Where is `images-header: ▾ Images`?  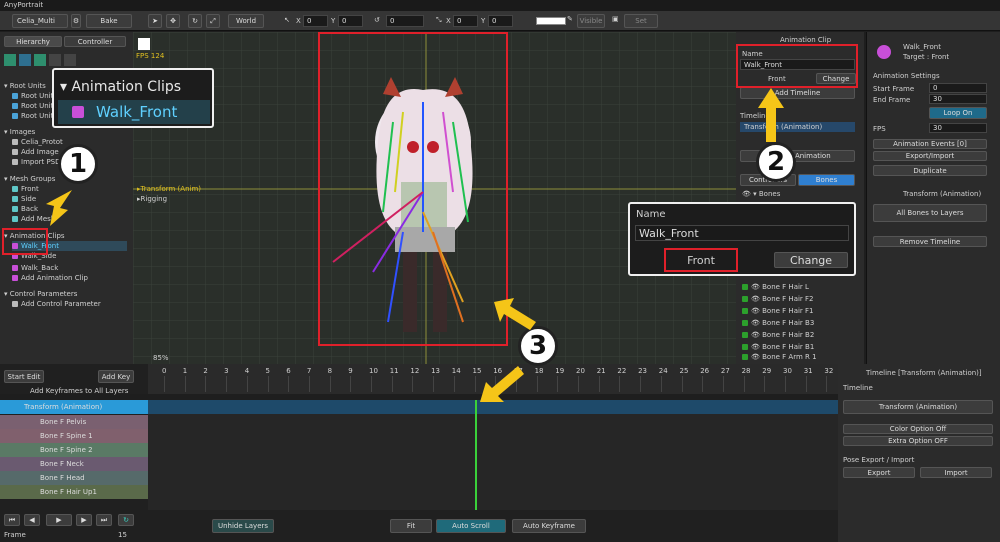 images-header: ▾ Images is located at coordinates (19, 132).